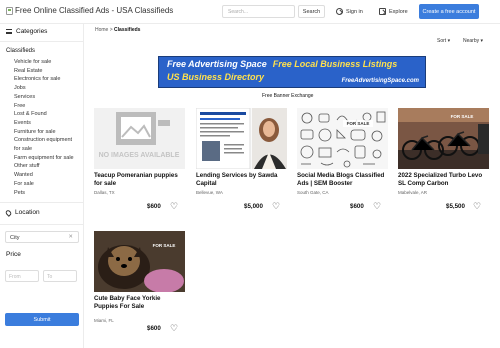 The width and height of the screenshot is (500, 348). Describe the element at coordinates (140, 302) in the screenshot. I see `listing-title: Cute Baby Face Yorkie Puppies For Sale` at that location.